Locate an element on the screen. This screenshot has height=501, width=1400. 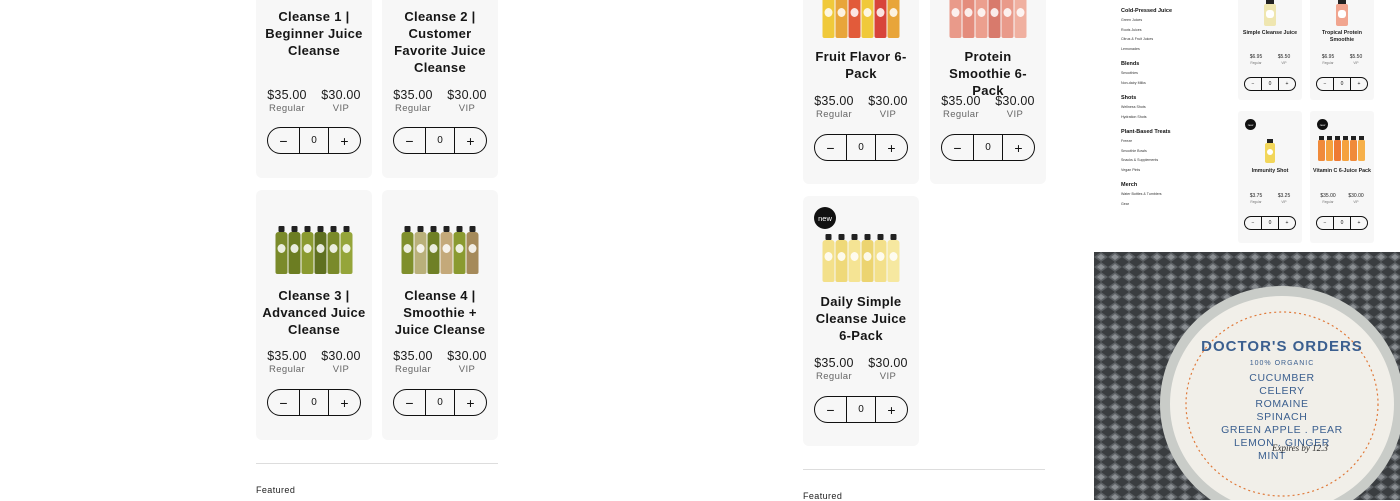
regular-price: $35.00 Regular is located at coordinates (287, 362).